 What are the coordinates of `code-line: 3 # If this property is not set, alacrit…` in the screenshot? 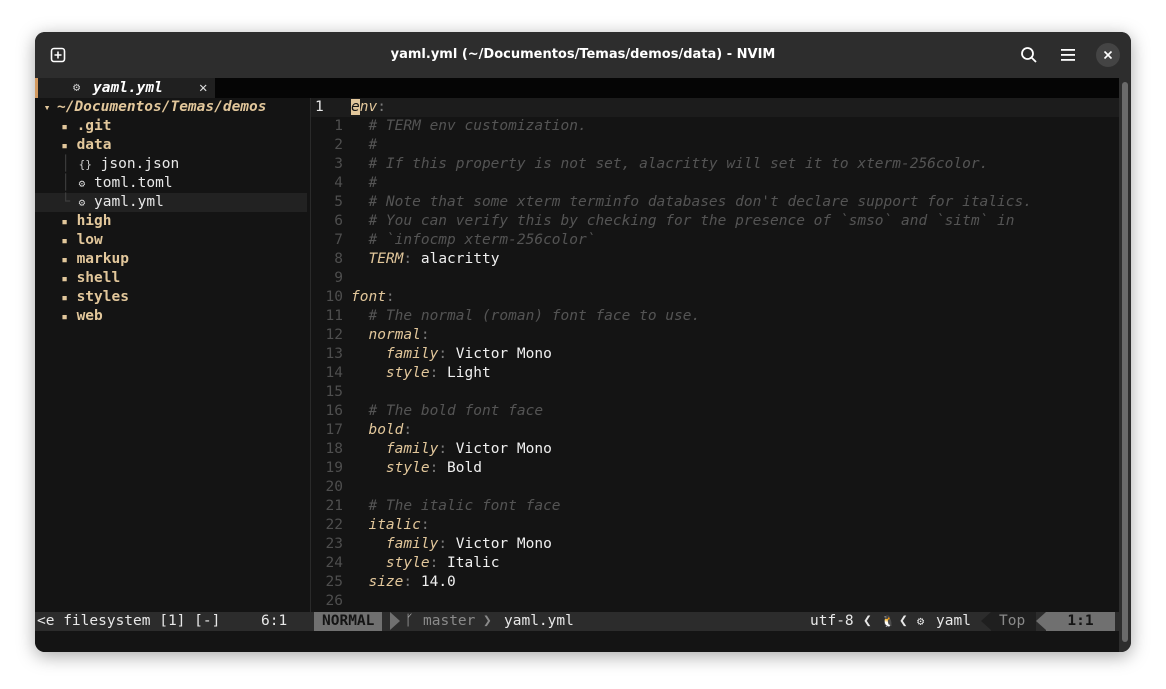 It's located at (715, 164).